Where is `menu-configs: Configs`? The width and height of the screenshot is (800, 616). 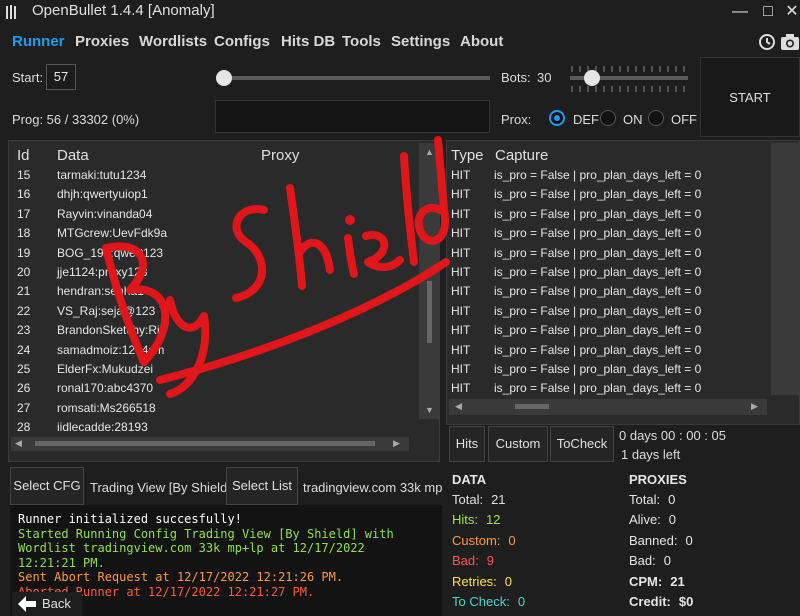 menu-configs: Configs is located at coordinates (242, 41).